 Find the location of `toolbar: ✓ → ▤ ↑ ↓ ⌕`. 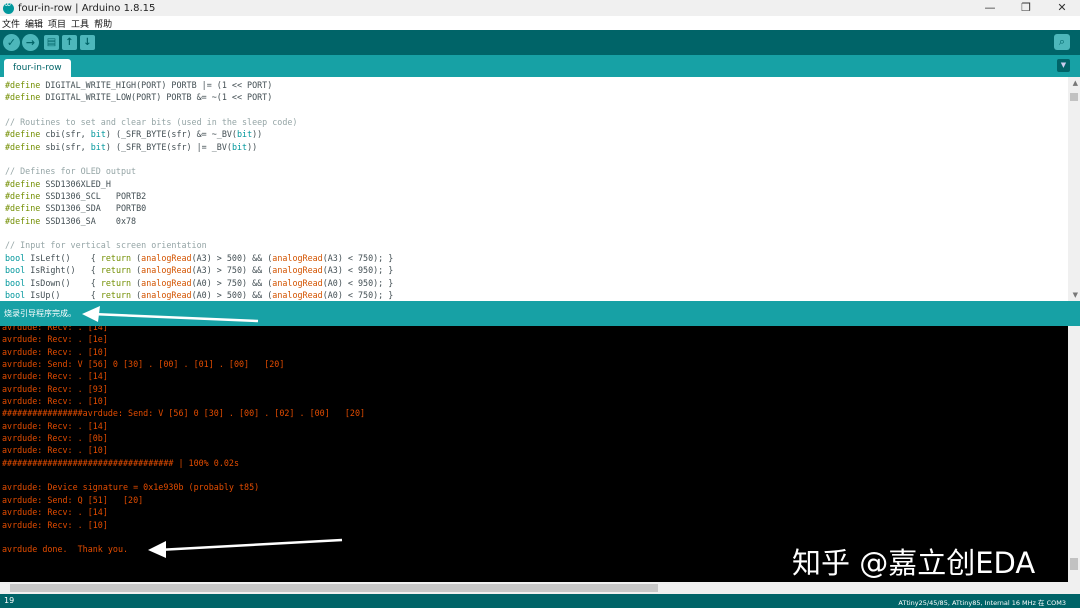

toolbar: ✓ → ▤ ↑ ↓ ⌕ is located at coordinates (540, 42).